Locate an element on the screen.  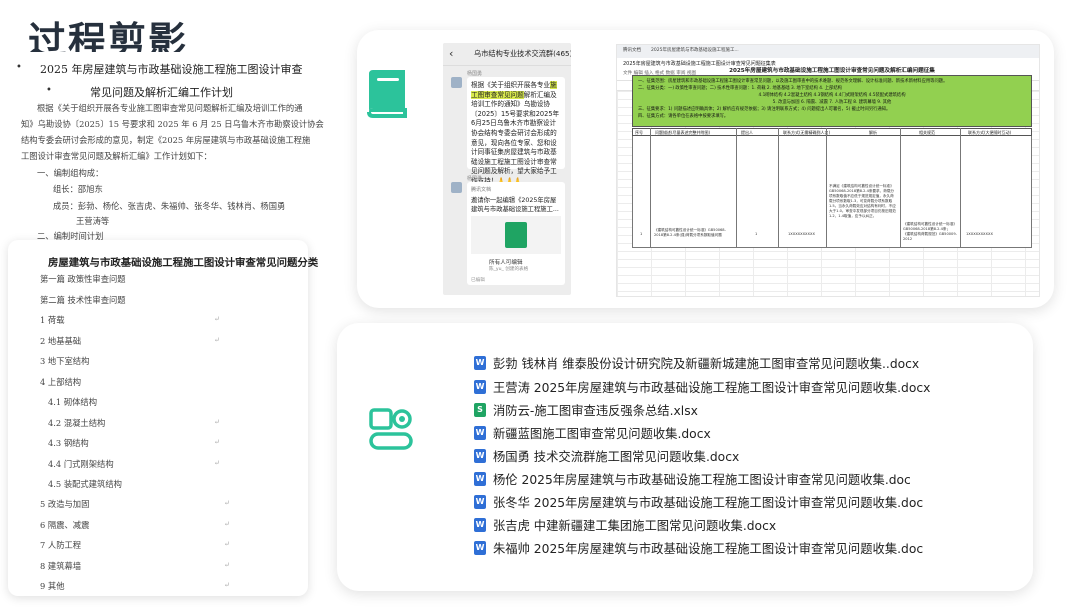
file-item: W 新疆蓝图施工图审查常见问题收集.docx is located at coordinates (592, 433).